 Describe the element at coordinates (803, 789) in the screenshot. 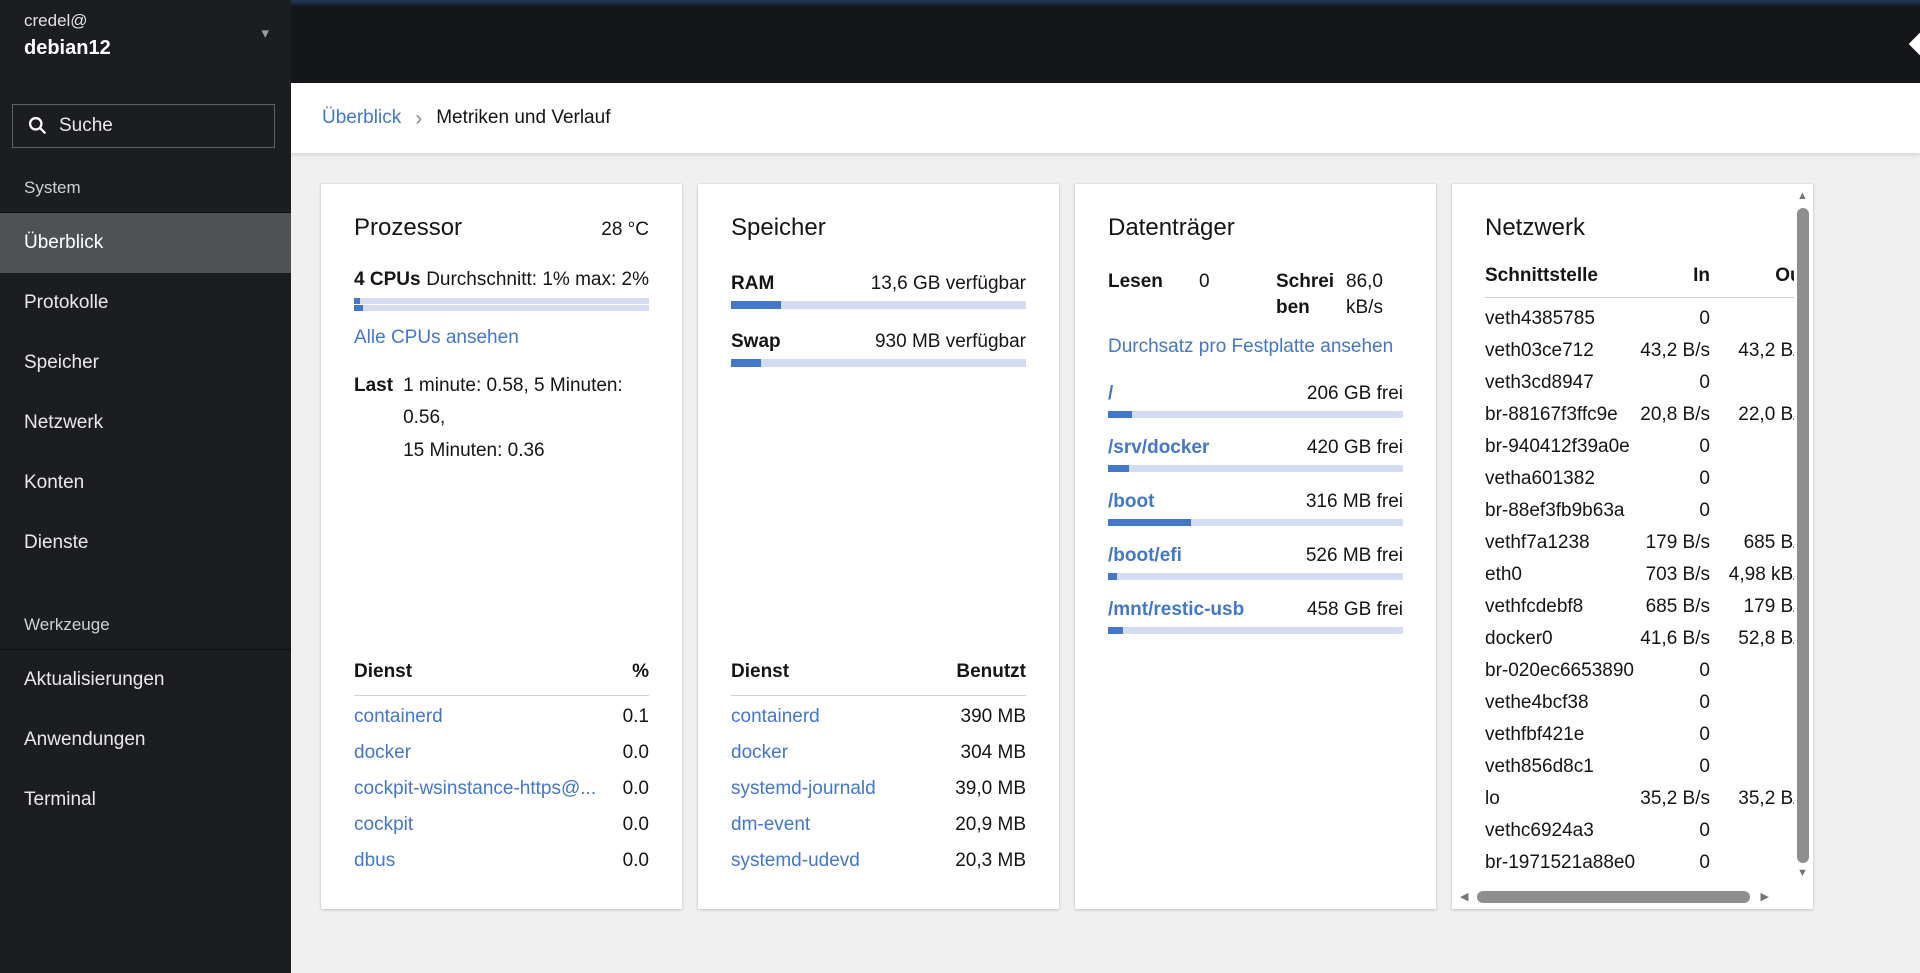

I see `service-link: systemd-journald` at that location.